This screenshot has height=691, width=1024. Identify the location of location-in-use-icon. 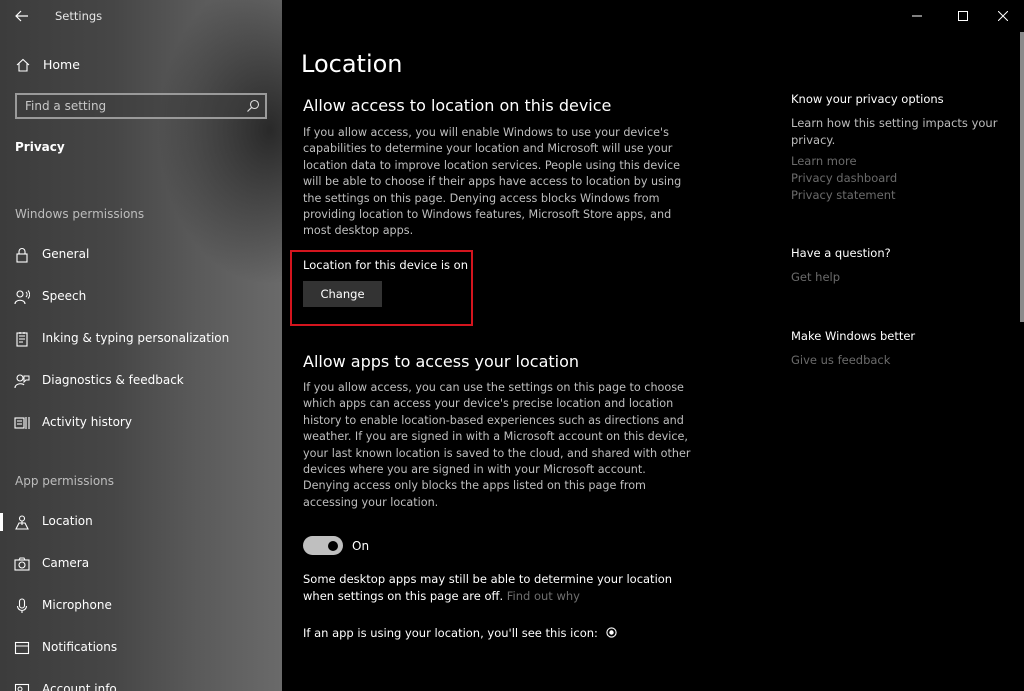
(611, 632).